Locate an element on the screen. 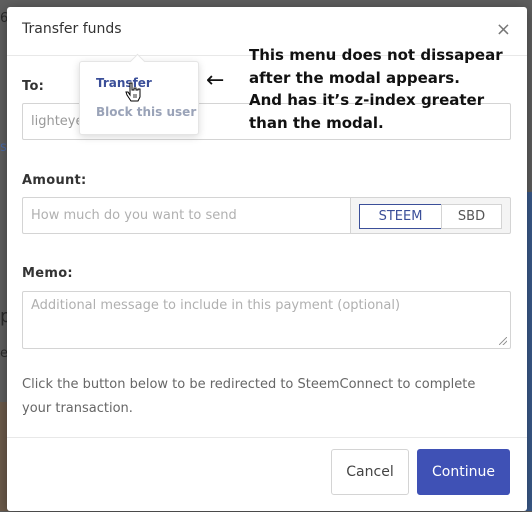 This screenshot has width=532, height=512. annotation-line: than the modal. is located at coordinates (316, 122).